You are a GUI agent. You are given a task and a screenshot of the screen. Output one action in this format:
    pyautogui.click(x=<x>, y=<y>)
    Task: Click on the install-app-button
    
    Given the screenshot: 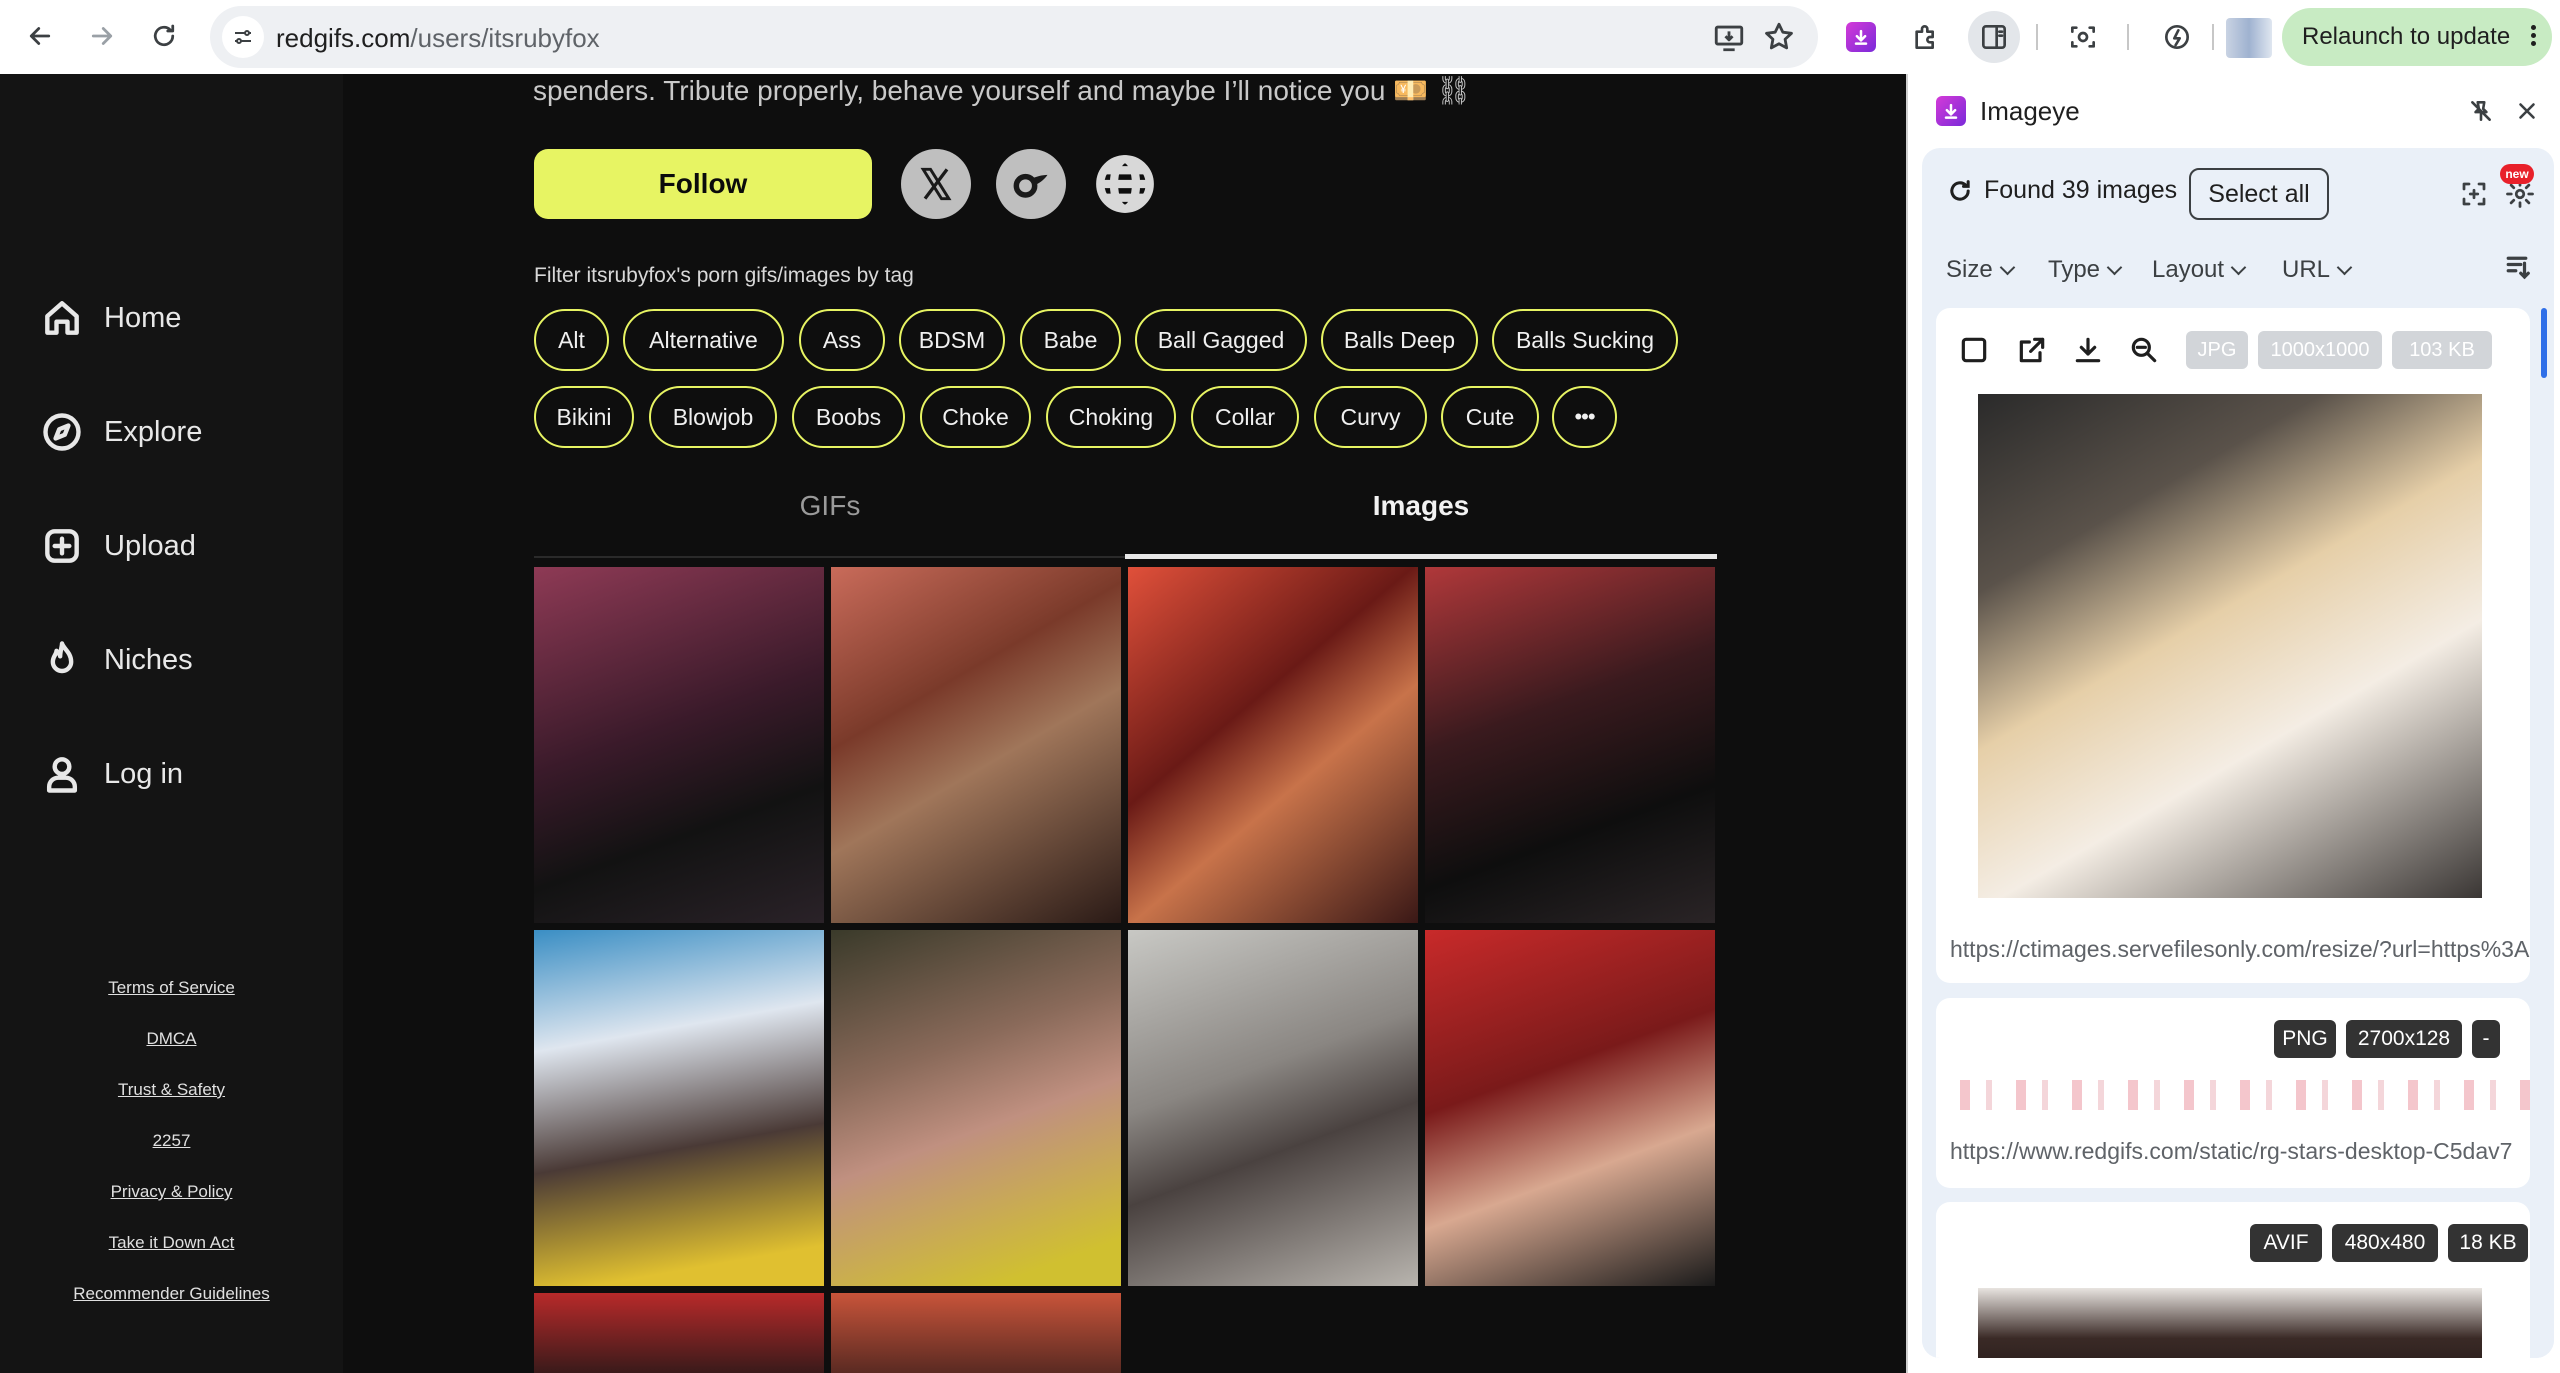 What is the action you would take?
    pyautogui.click(x=1729, y=37)
    